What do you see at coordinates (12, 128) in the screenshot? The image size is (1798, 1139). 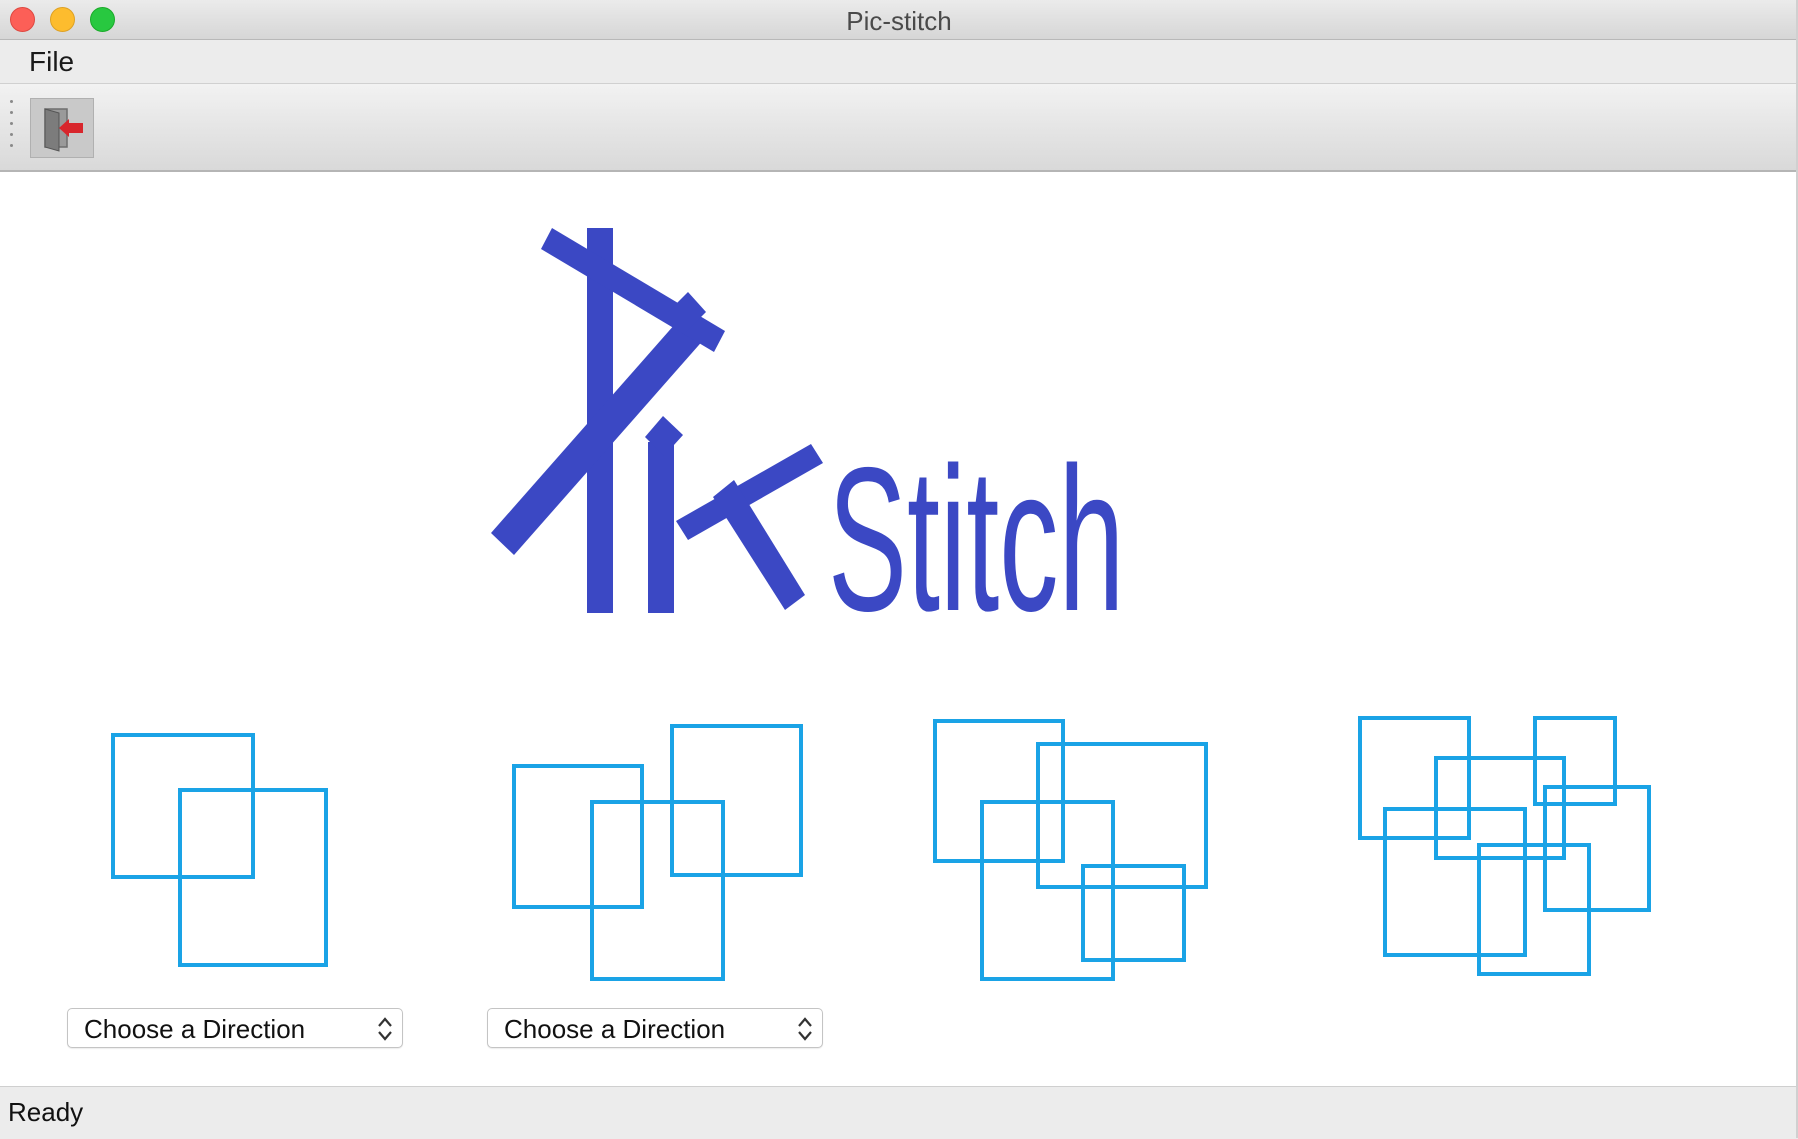 I see `toolbar-grip-handle` at bounding box center [12, 128].